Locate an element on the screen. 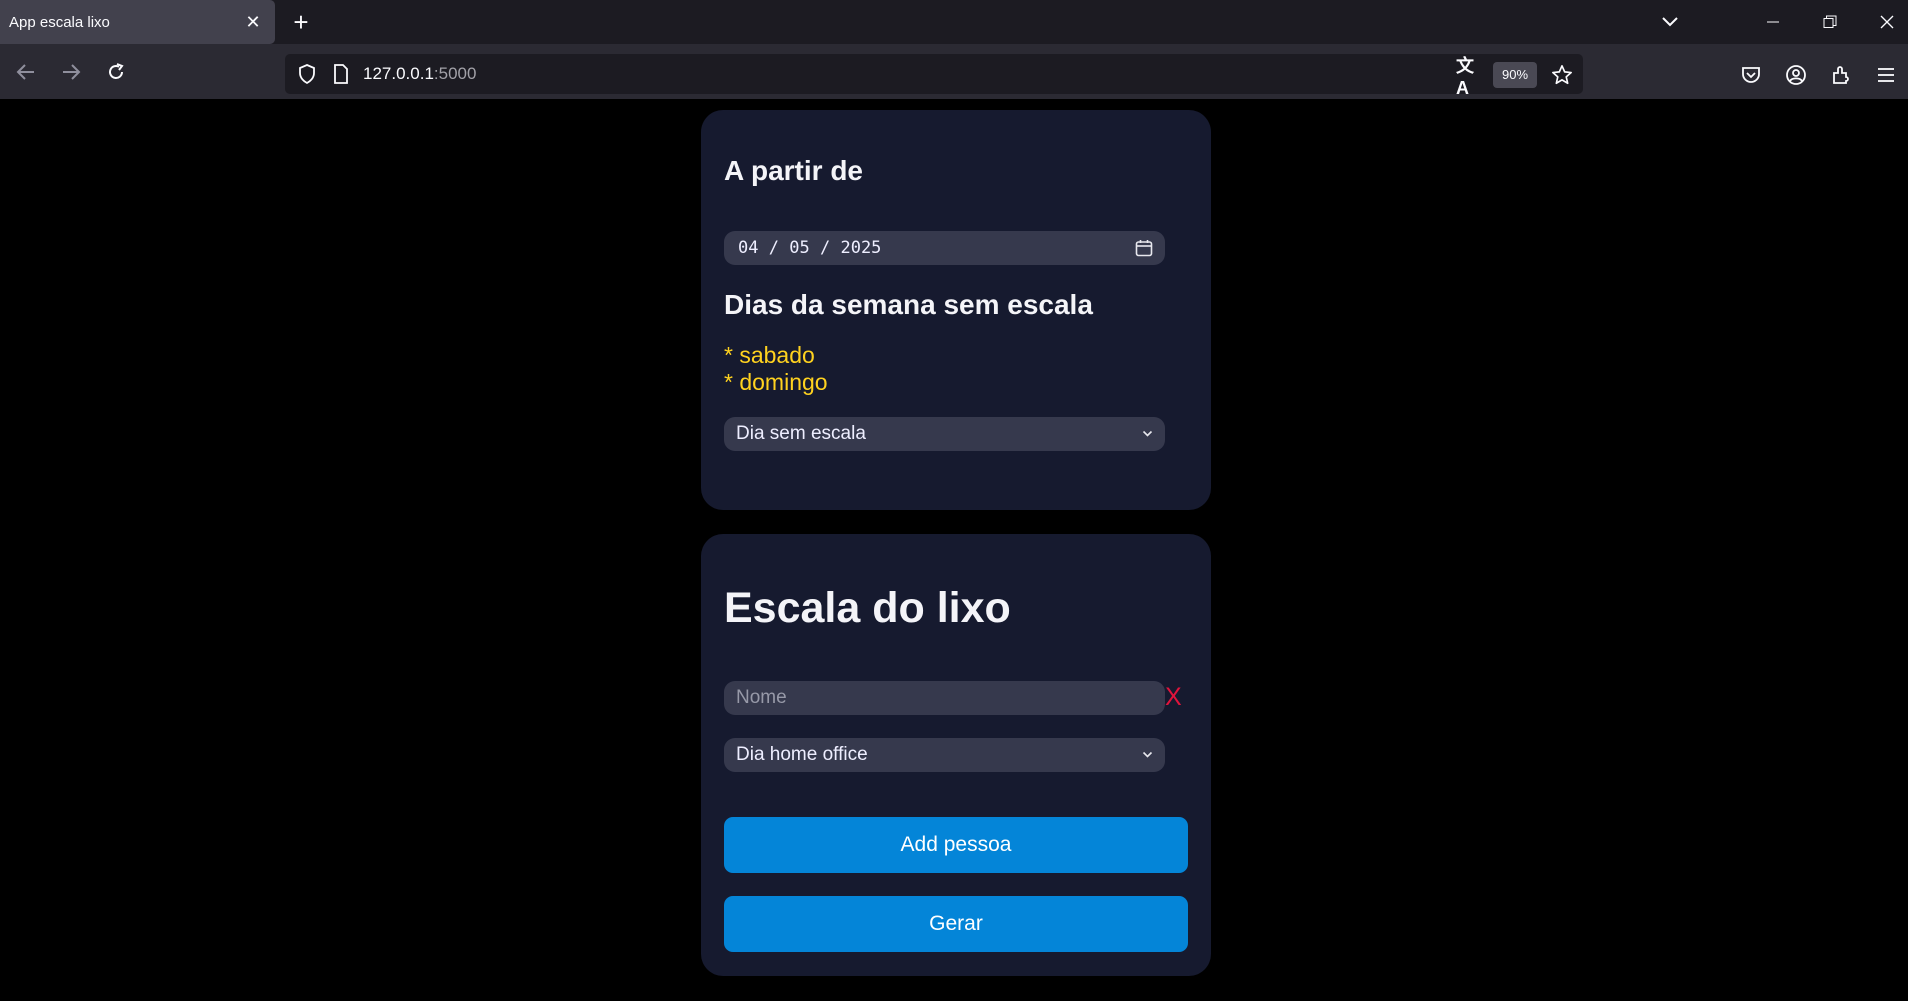  add-person-button: Add pessoa is located at coordinates (956, 845).